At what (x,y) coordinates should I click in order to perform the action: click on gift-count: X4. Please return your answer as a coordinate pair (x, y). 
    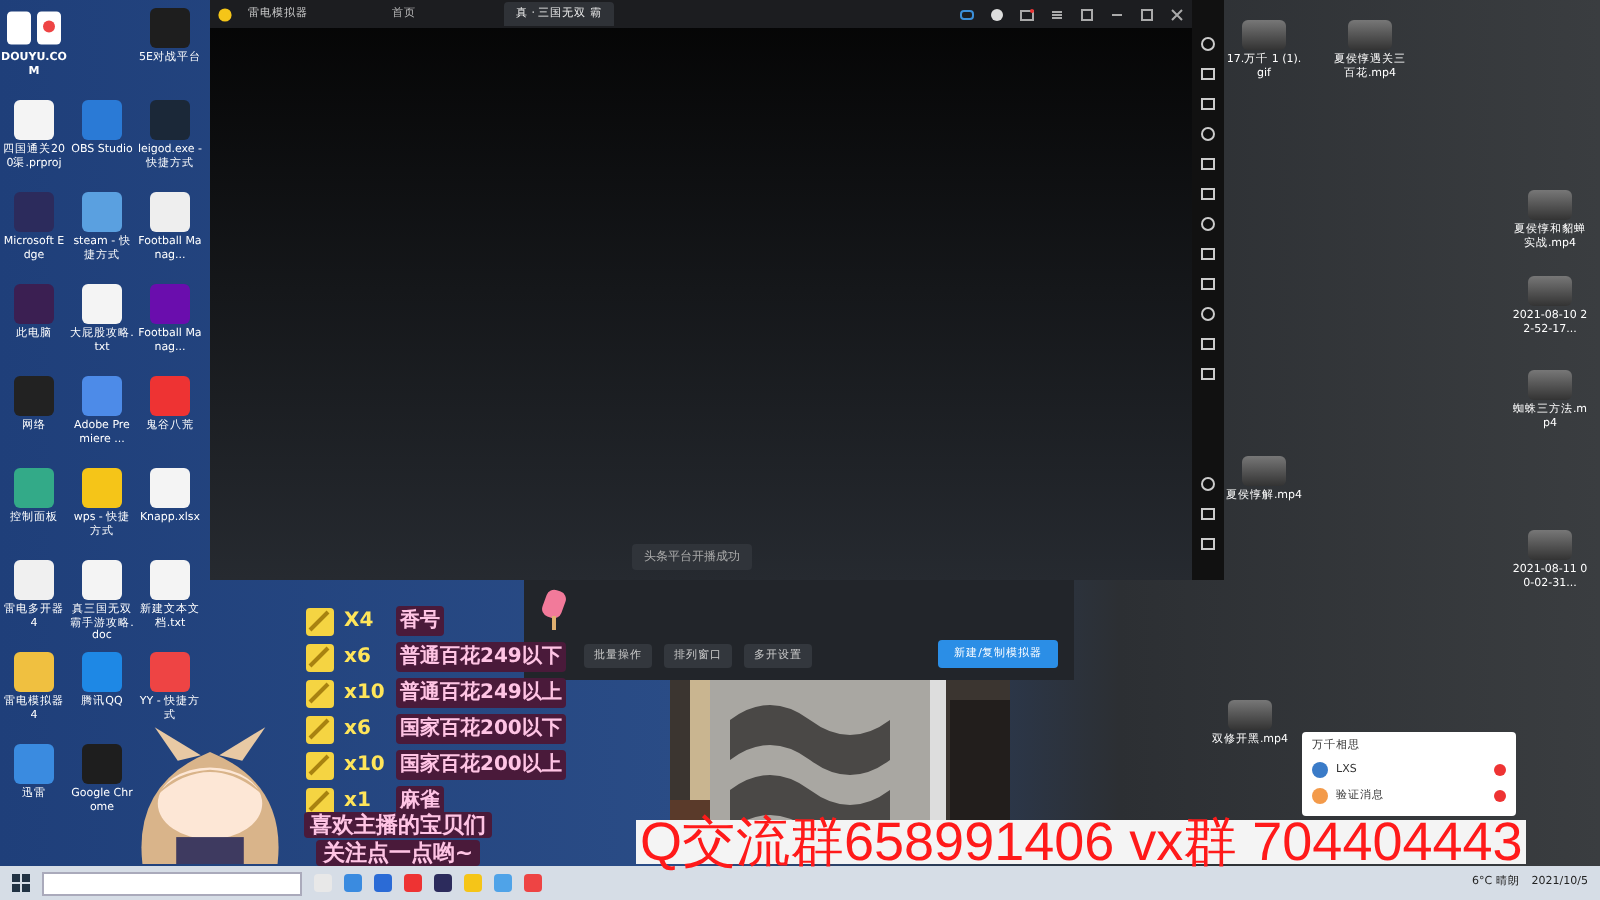
    Looking at the image, I should click on (360, 622).